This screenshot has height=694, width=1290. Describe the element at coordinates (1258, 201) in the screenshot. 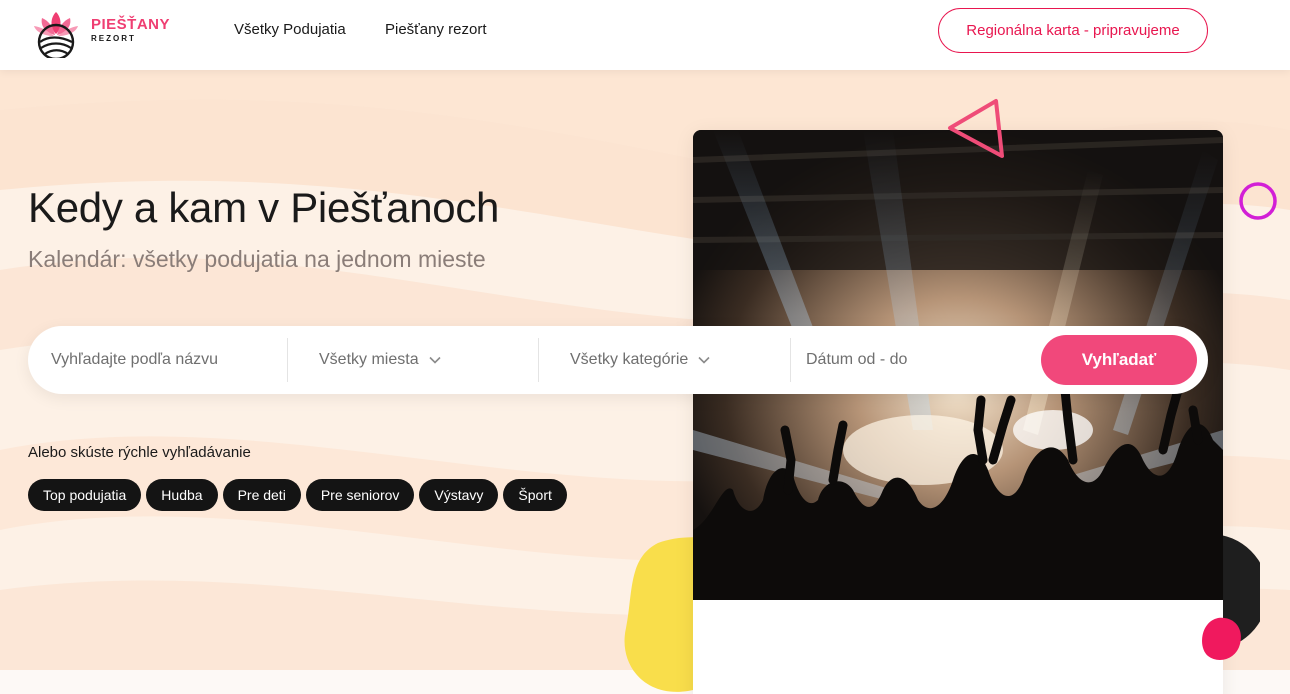

I see `purple-ring-shape` at that location.